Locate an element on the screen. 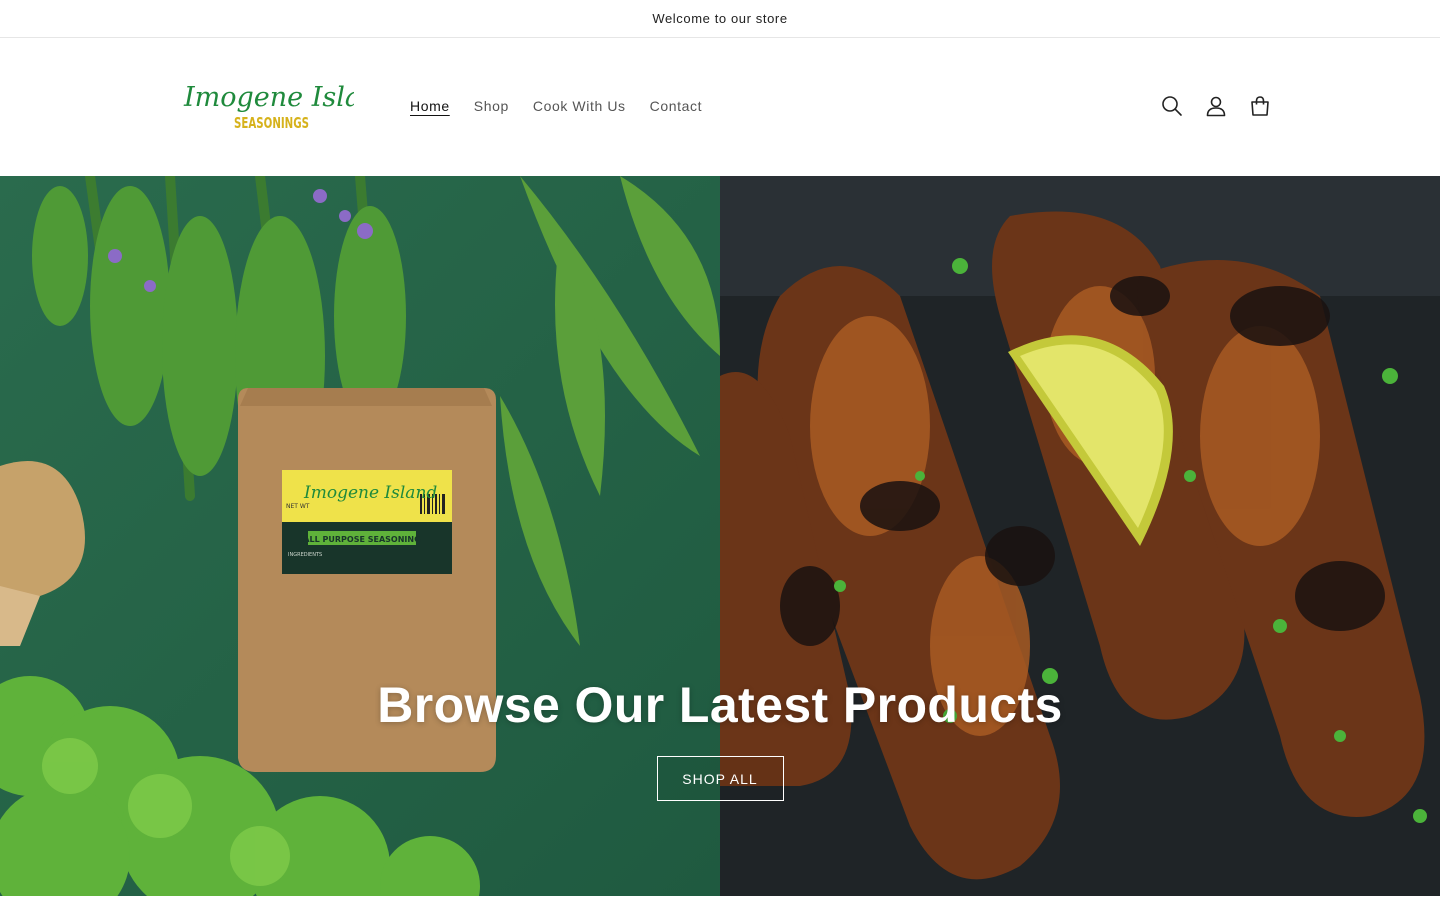 Image resolution: width=1440 pixels, height=900 pixels. cart-button is located at coordinates (1260, 106).